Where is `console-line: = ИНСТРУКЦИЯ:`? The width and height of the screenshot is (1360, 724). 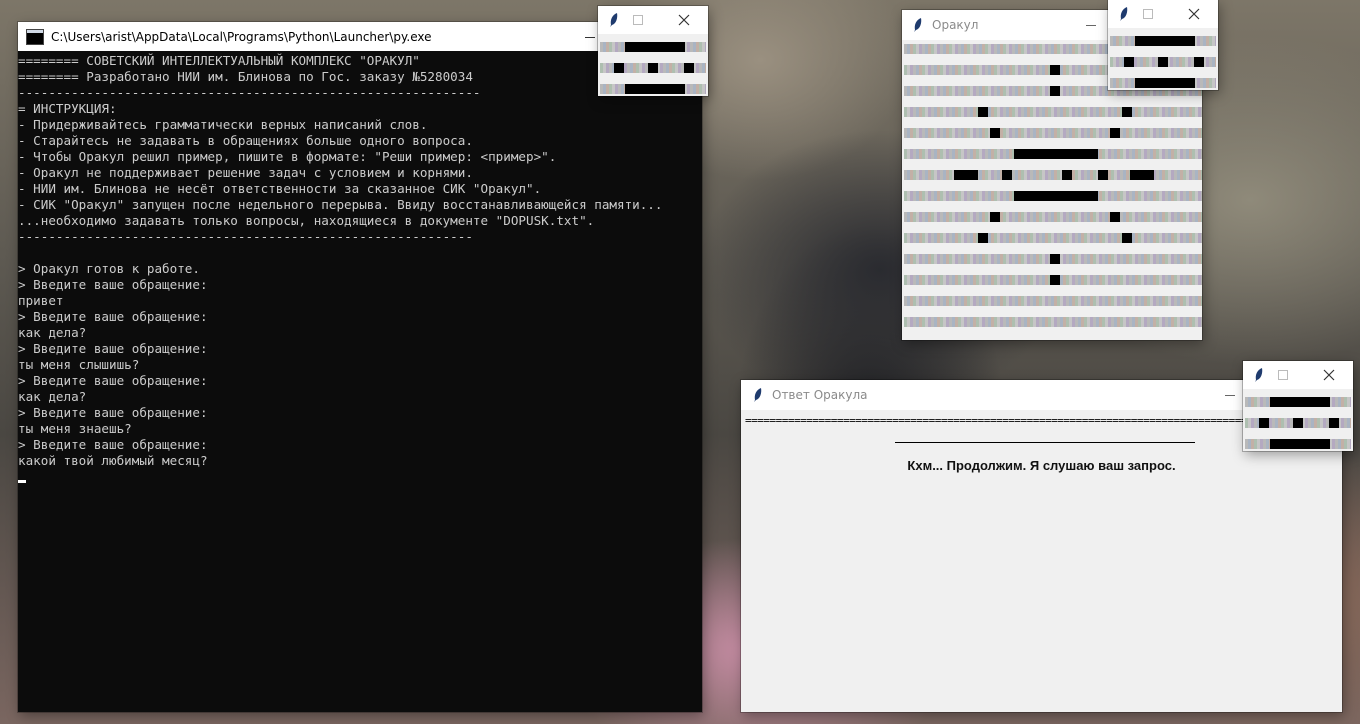
console-line: = ИНСТРУКЦИЯ: is located at coordinates (67, 108).